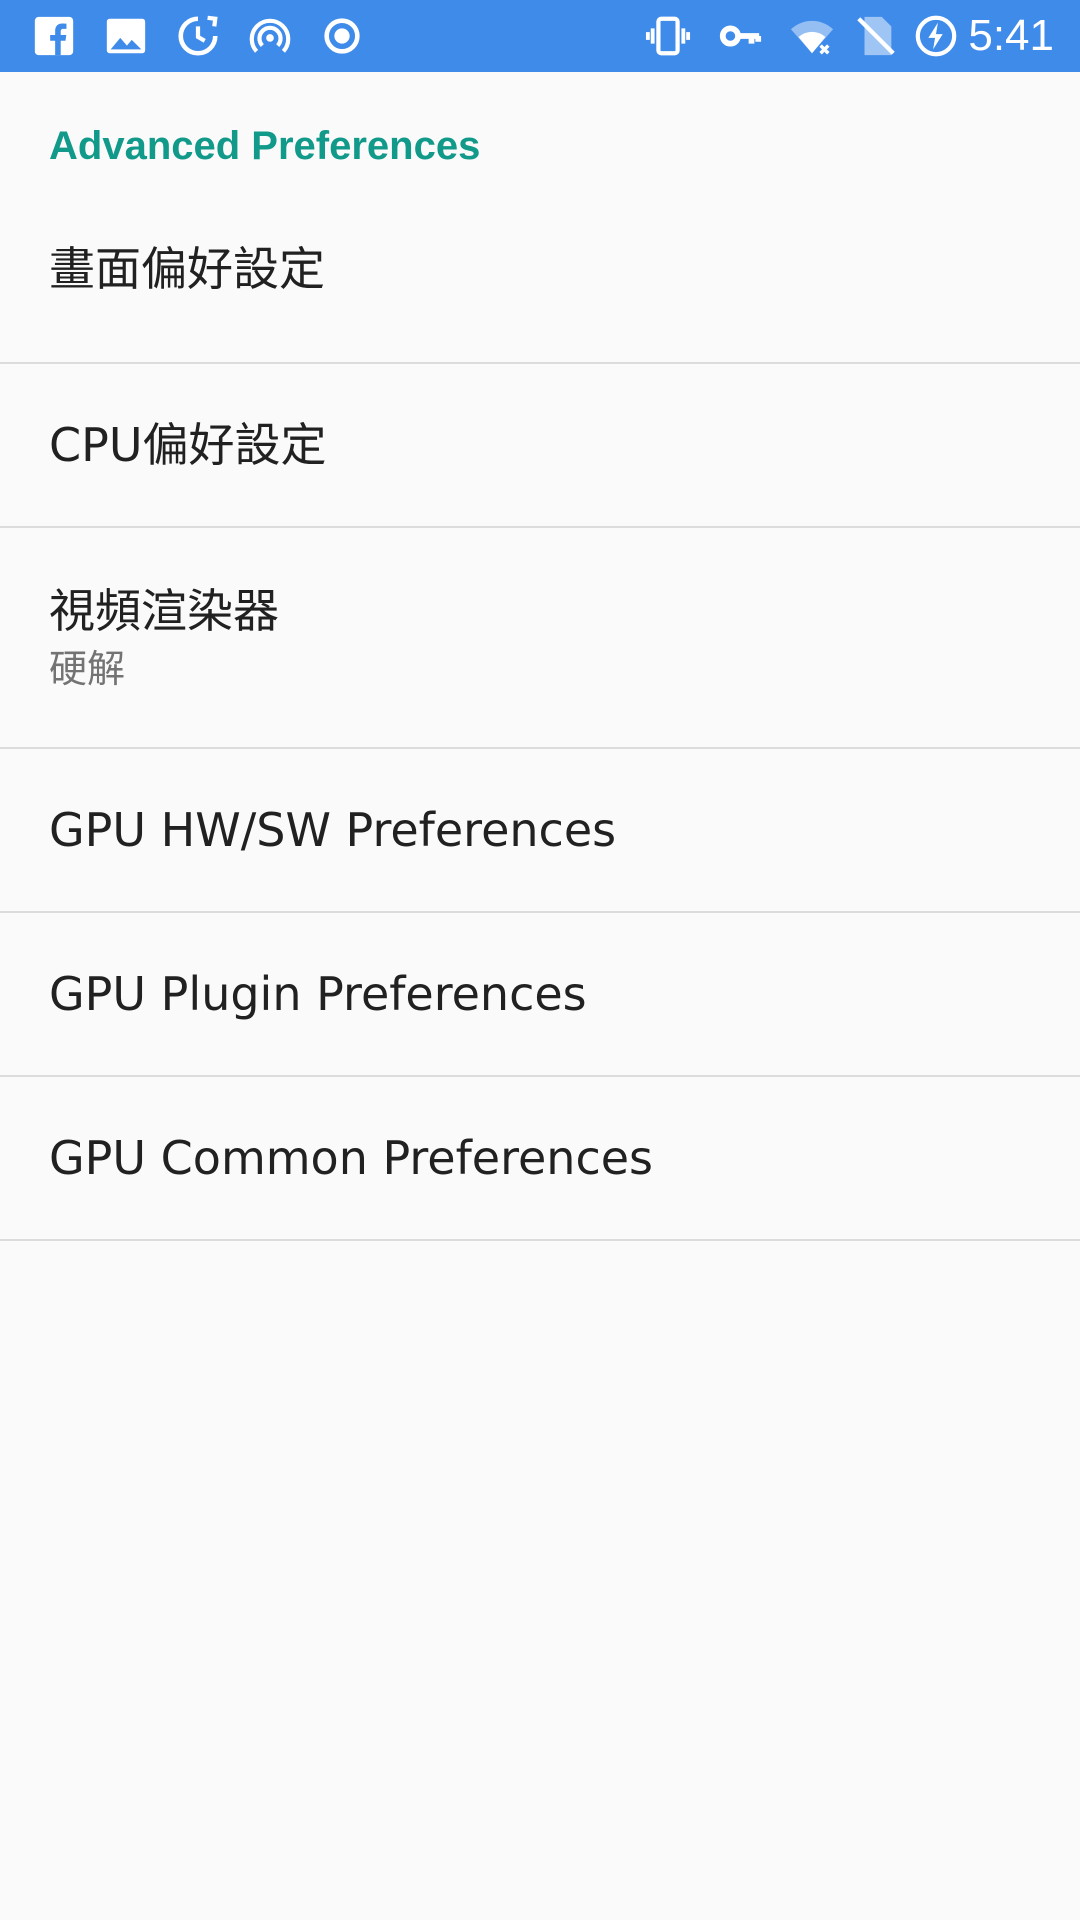  Describe the element at coordinates (270, 36) in the screenshot. I see `hotspot-icon` at that location.